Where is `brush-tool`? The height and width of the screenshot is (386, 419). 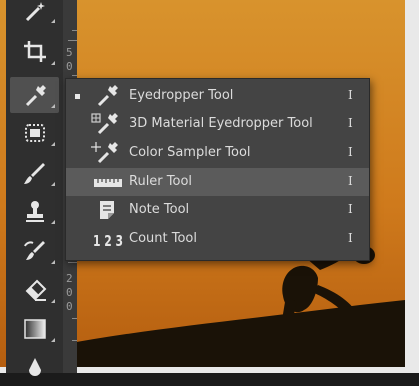
brush-tool is located at coordinates (34, 173).